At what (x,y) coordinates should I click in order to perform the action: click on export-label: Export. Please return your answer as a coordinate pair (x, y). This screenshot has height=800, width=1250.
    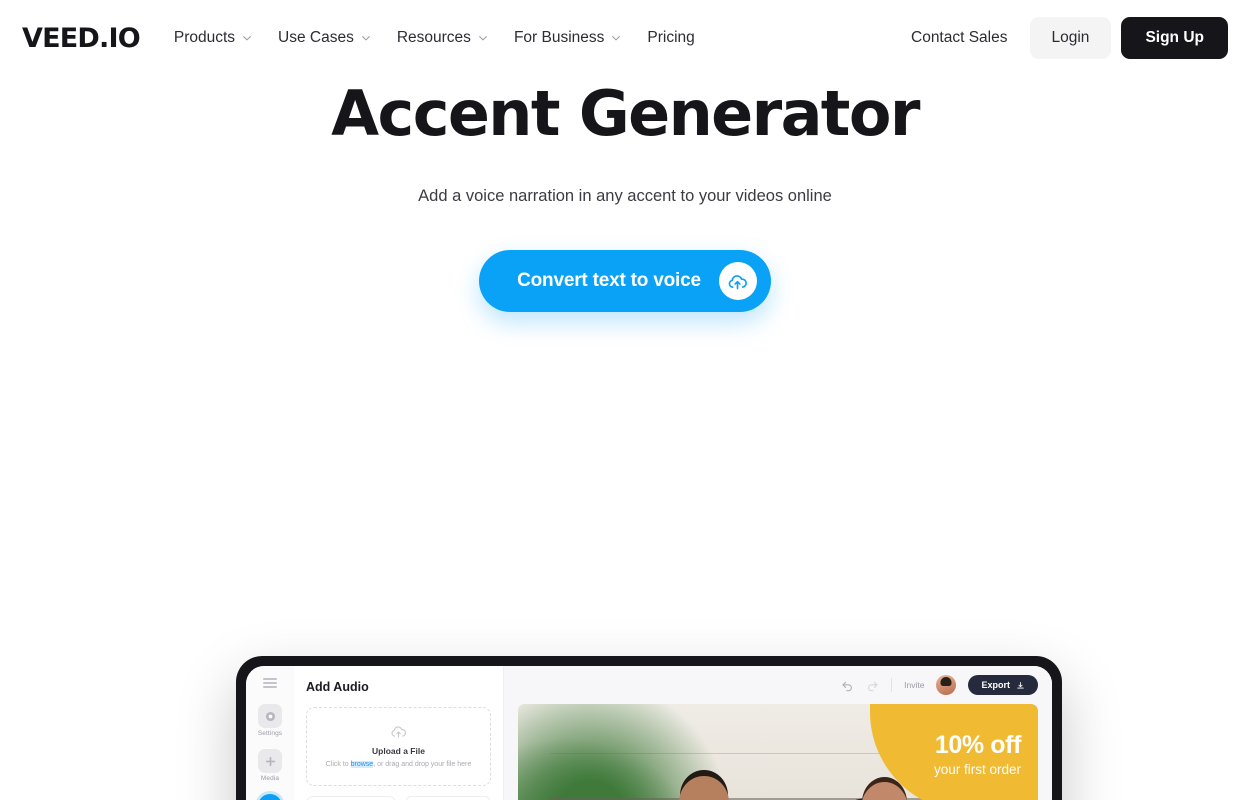
    Looking at the image, I should click on (995, 685).